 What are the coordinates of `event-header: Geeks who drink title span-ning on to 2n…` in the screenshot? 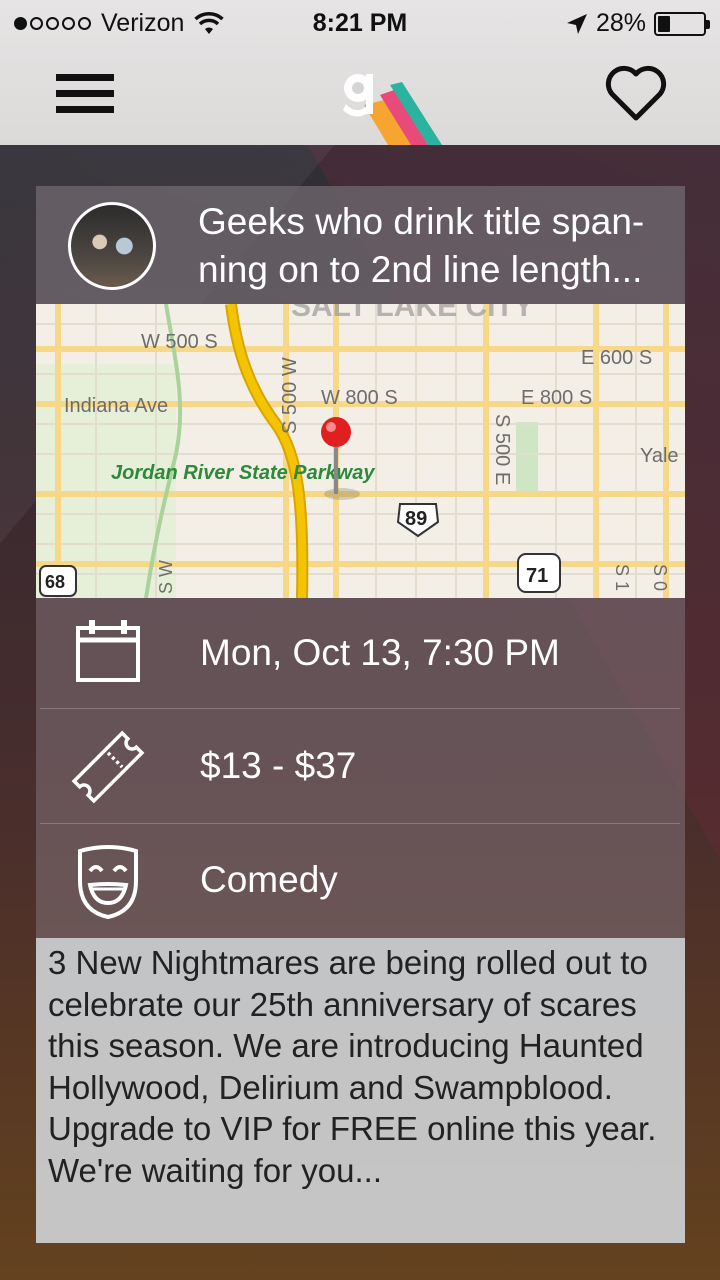 It's located at (360, 245).